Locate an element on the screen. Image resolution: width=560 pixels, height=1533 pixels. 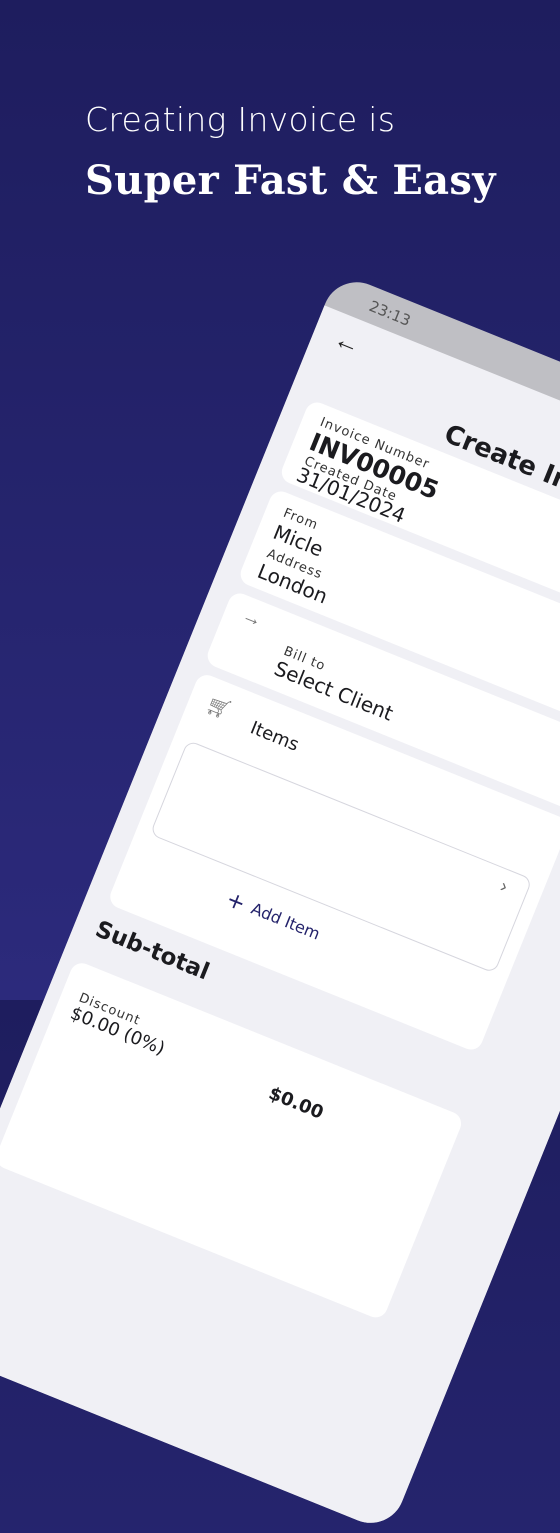
plus-icon: + is located at coordinates (236, 902).